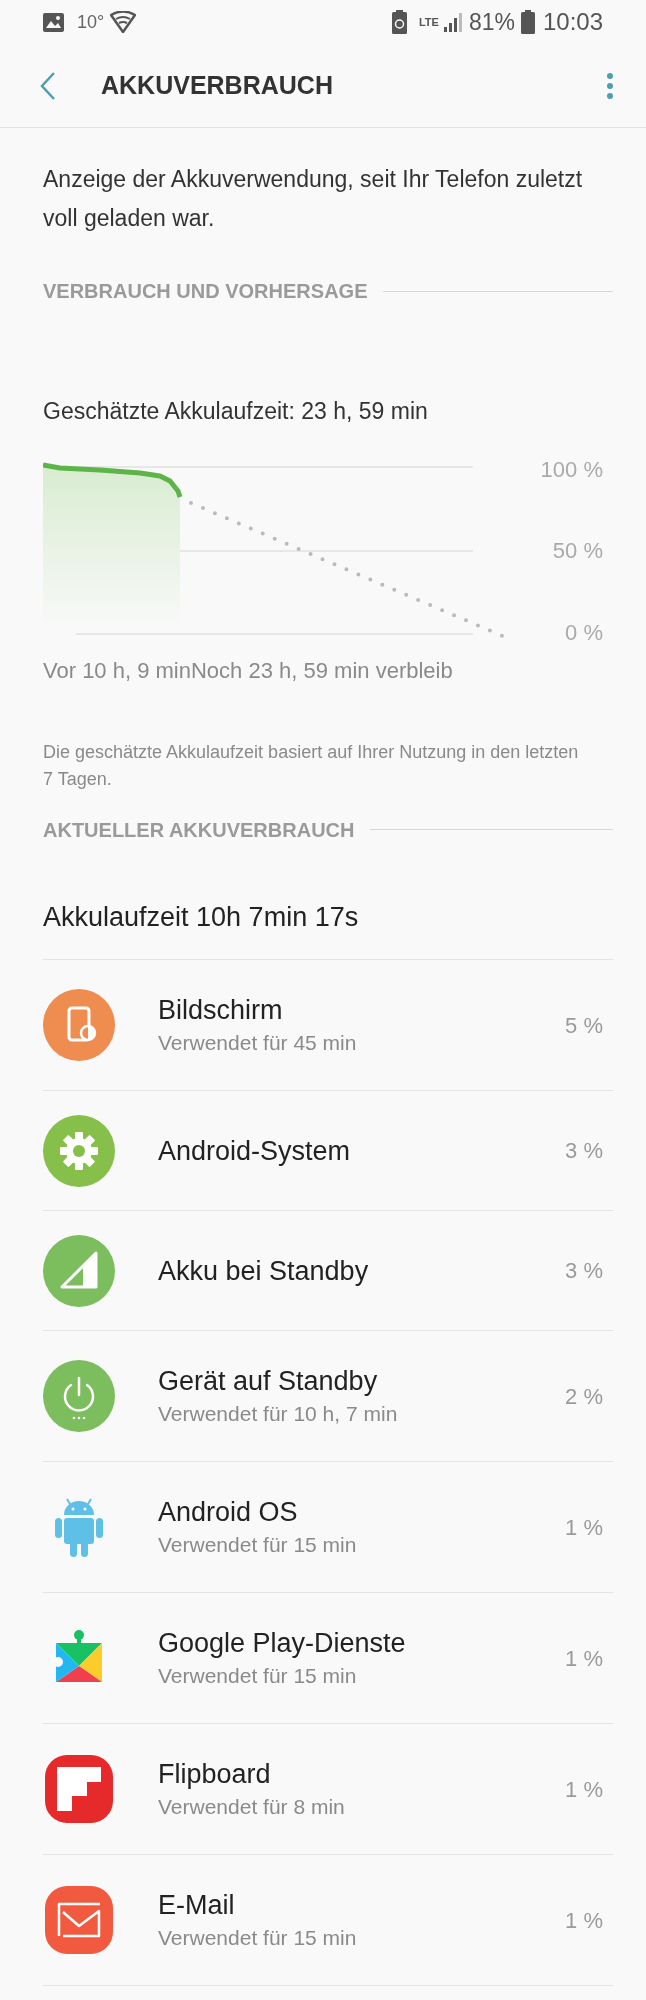 This screenshot has width=646, height=2000. Describe the element at coordinates (91, 22) in the screenshot. I see `temperature: 10°` at that location.